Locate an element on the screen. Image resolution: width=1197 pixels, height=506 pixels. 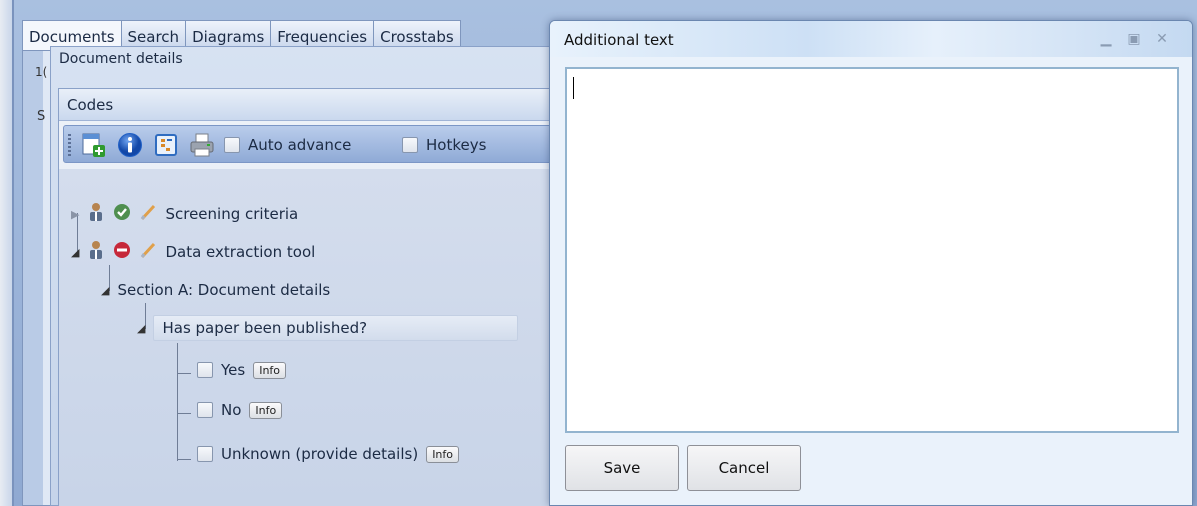
option-yes: Yes Info is located at coordinates (242, 370).